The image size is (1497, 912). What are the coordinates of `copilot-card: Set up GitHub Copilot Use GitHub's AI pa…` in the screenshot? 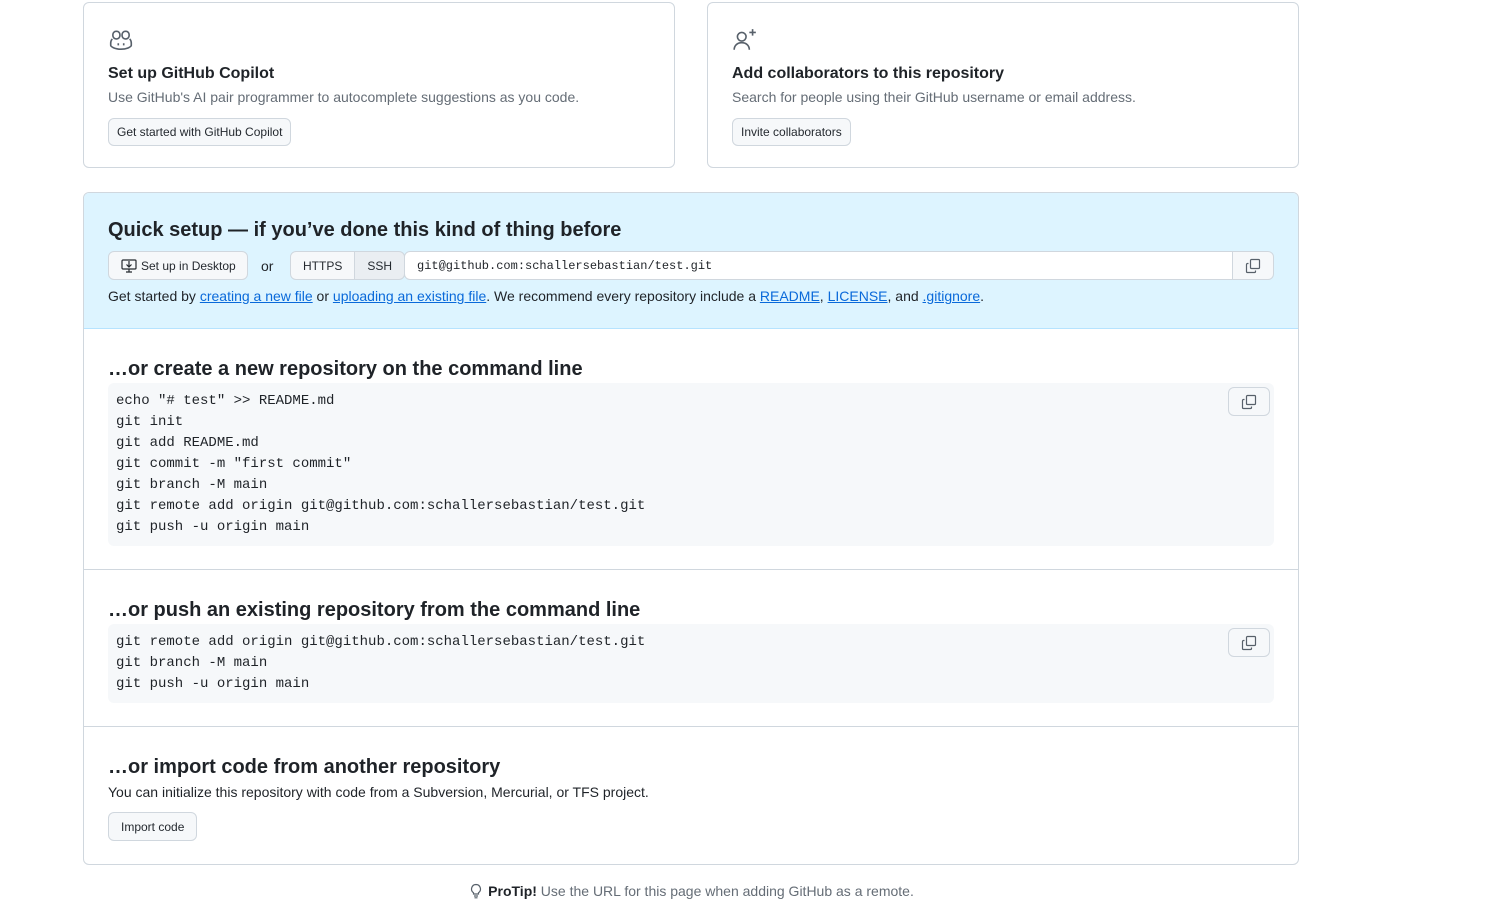 It's located at (379, 85).